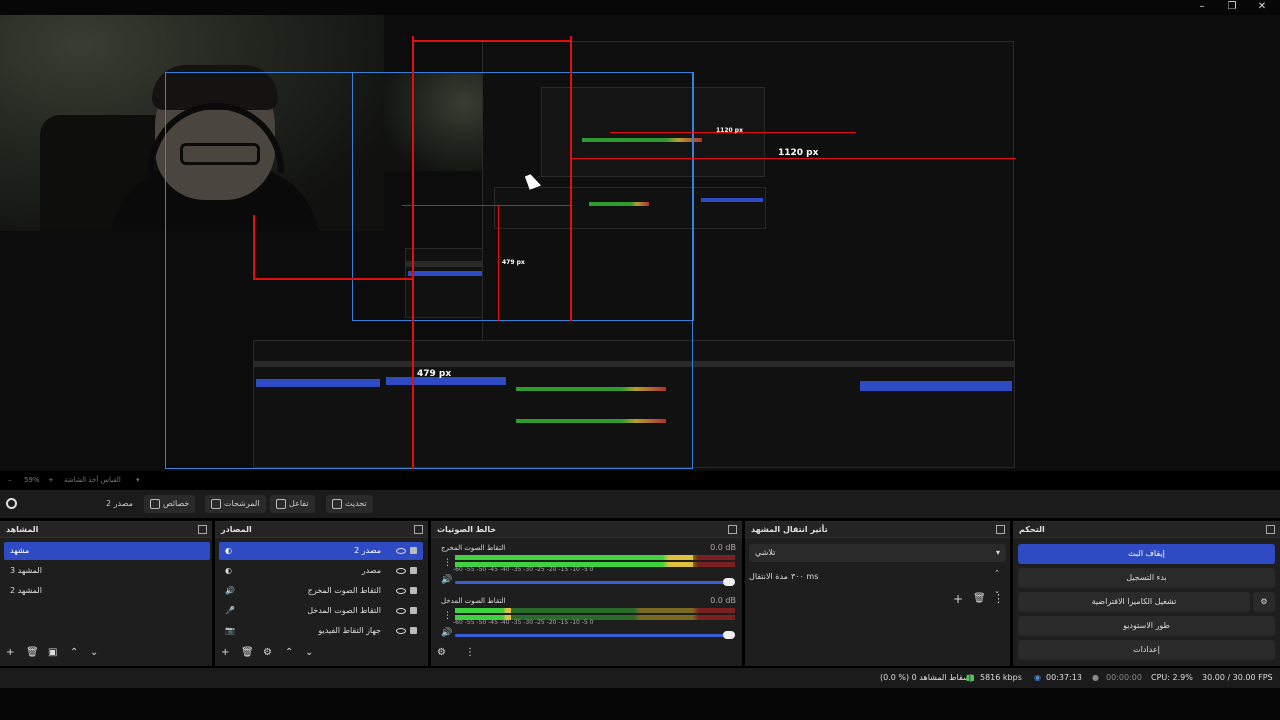 The image size is (1280, 720). Describe the element at coordinates (979, 598) in the screenshot. I see `remove-transition-button: 🗑` at that location.